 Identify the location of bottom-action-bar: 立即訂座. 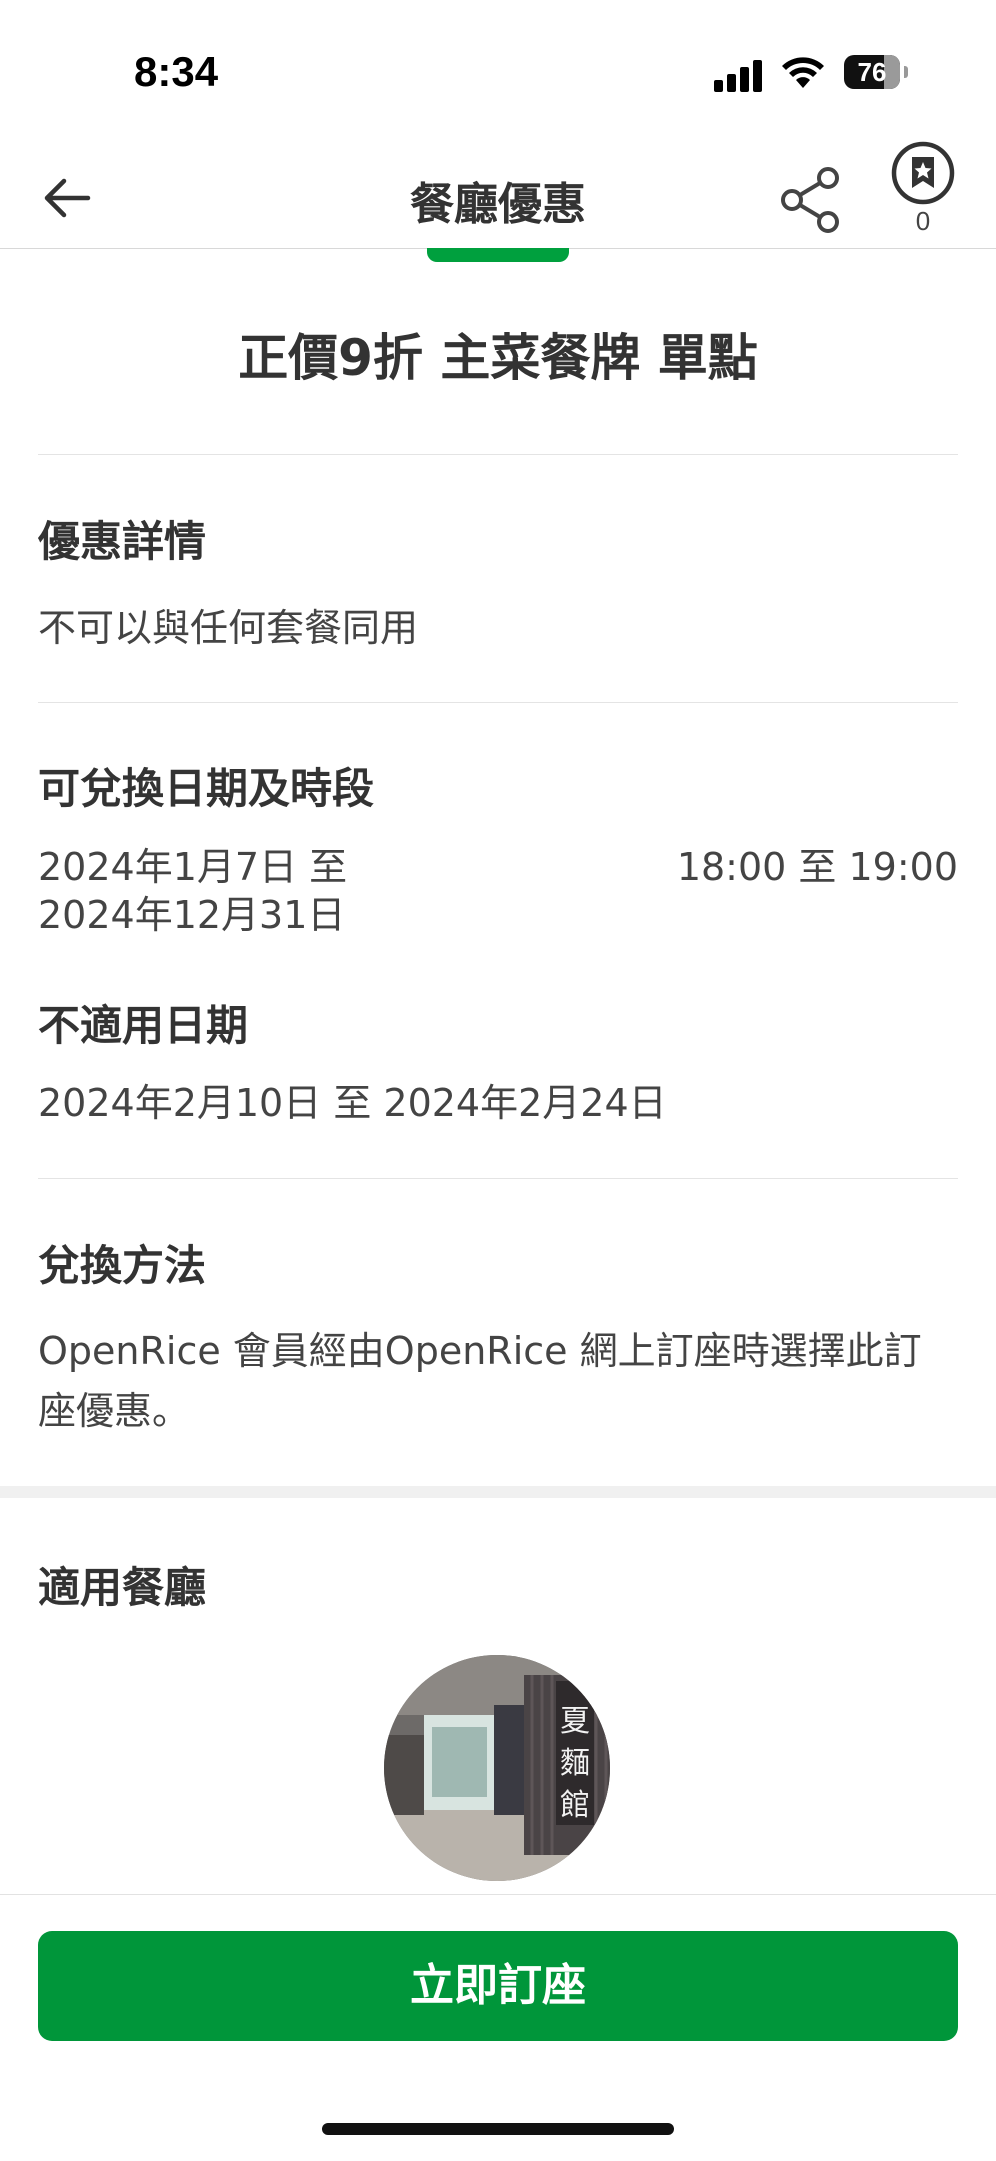
(498, 2027).